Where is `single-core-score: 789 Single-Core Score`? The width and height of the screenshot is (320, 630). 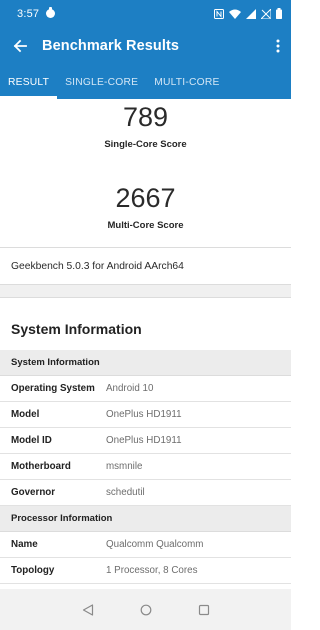
single-core-score: 789 Single-Core Score is located at coordinates (145, 124).